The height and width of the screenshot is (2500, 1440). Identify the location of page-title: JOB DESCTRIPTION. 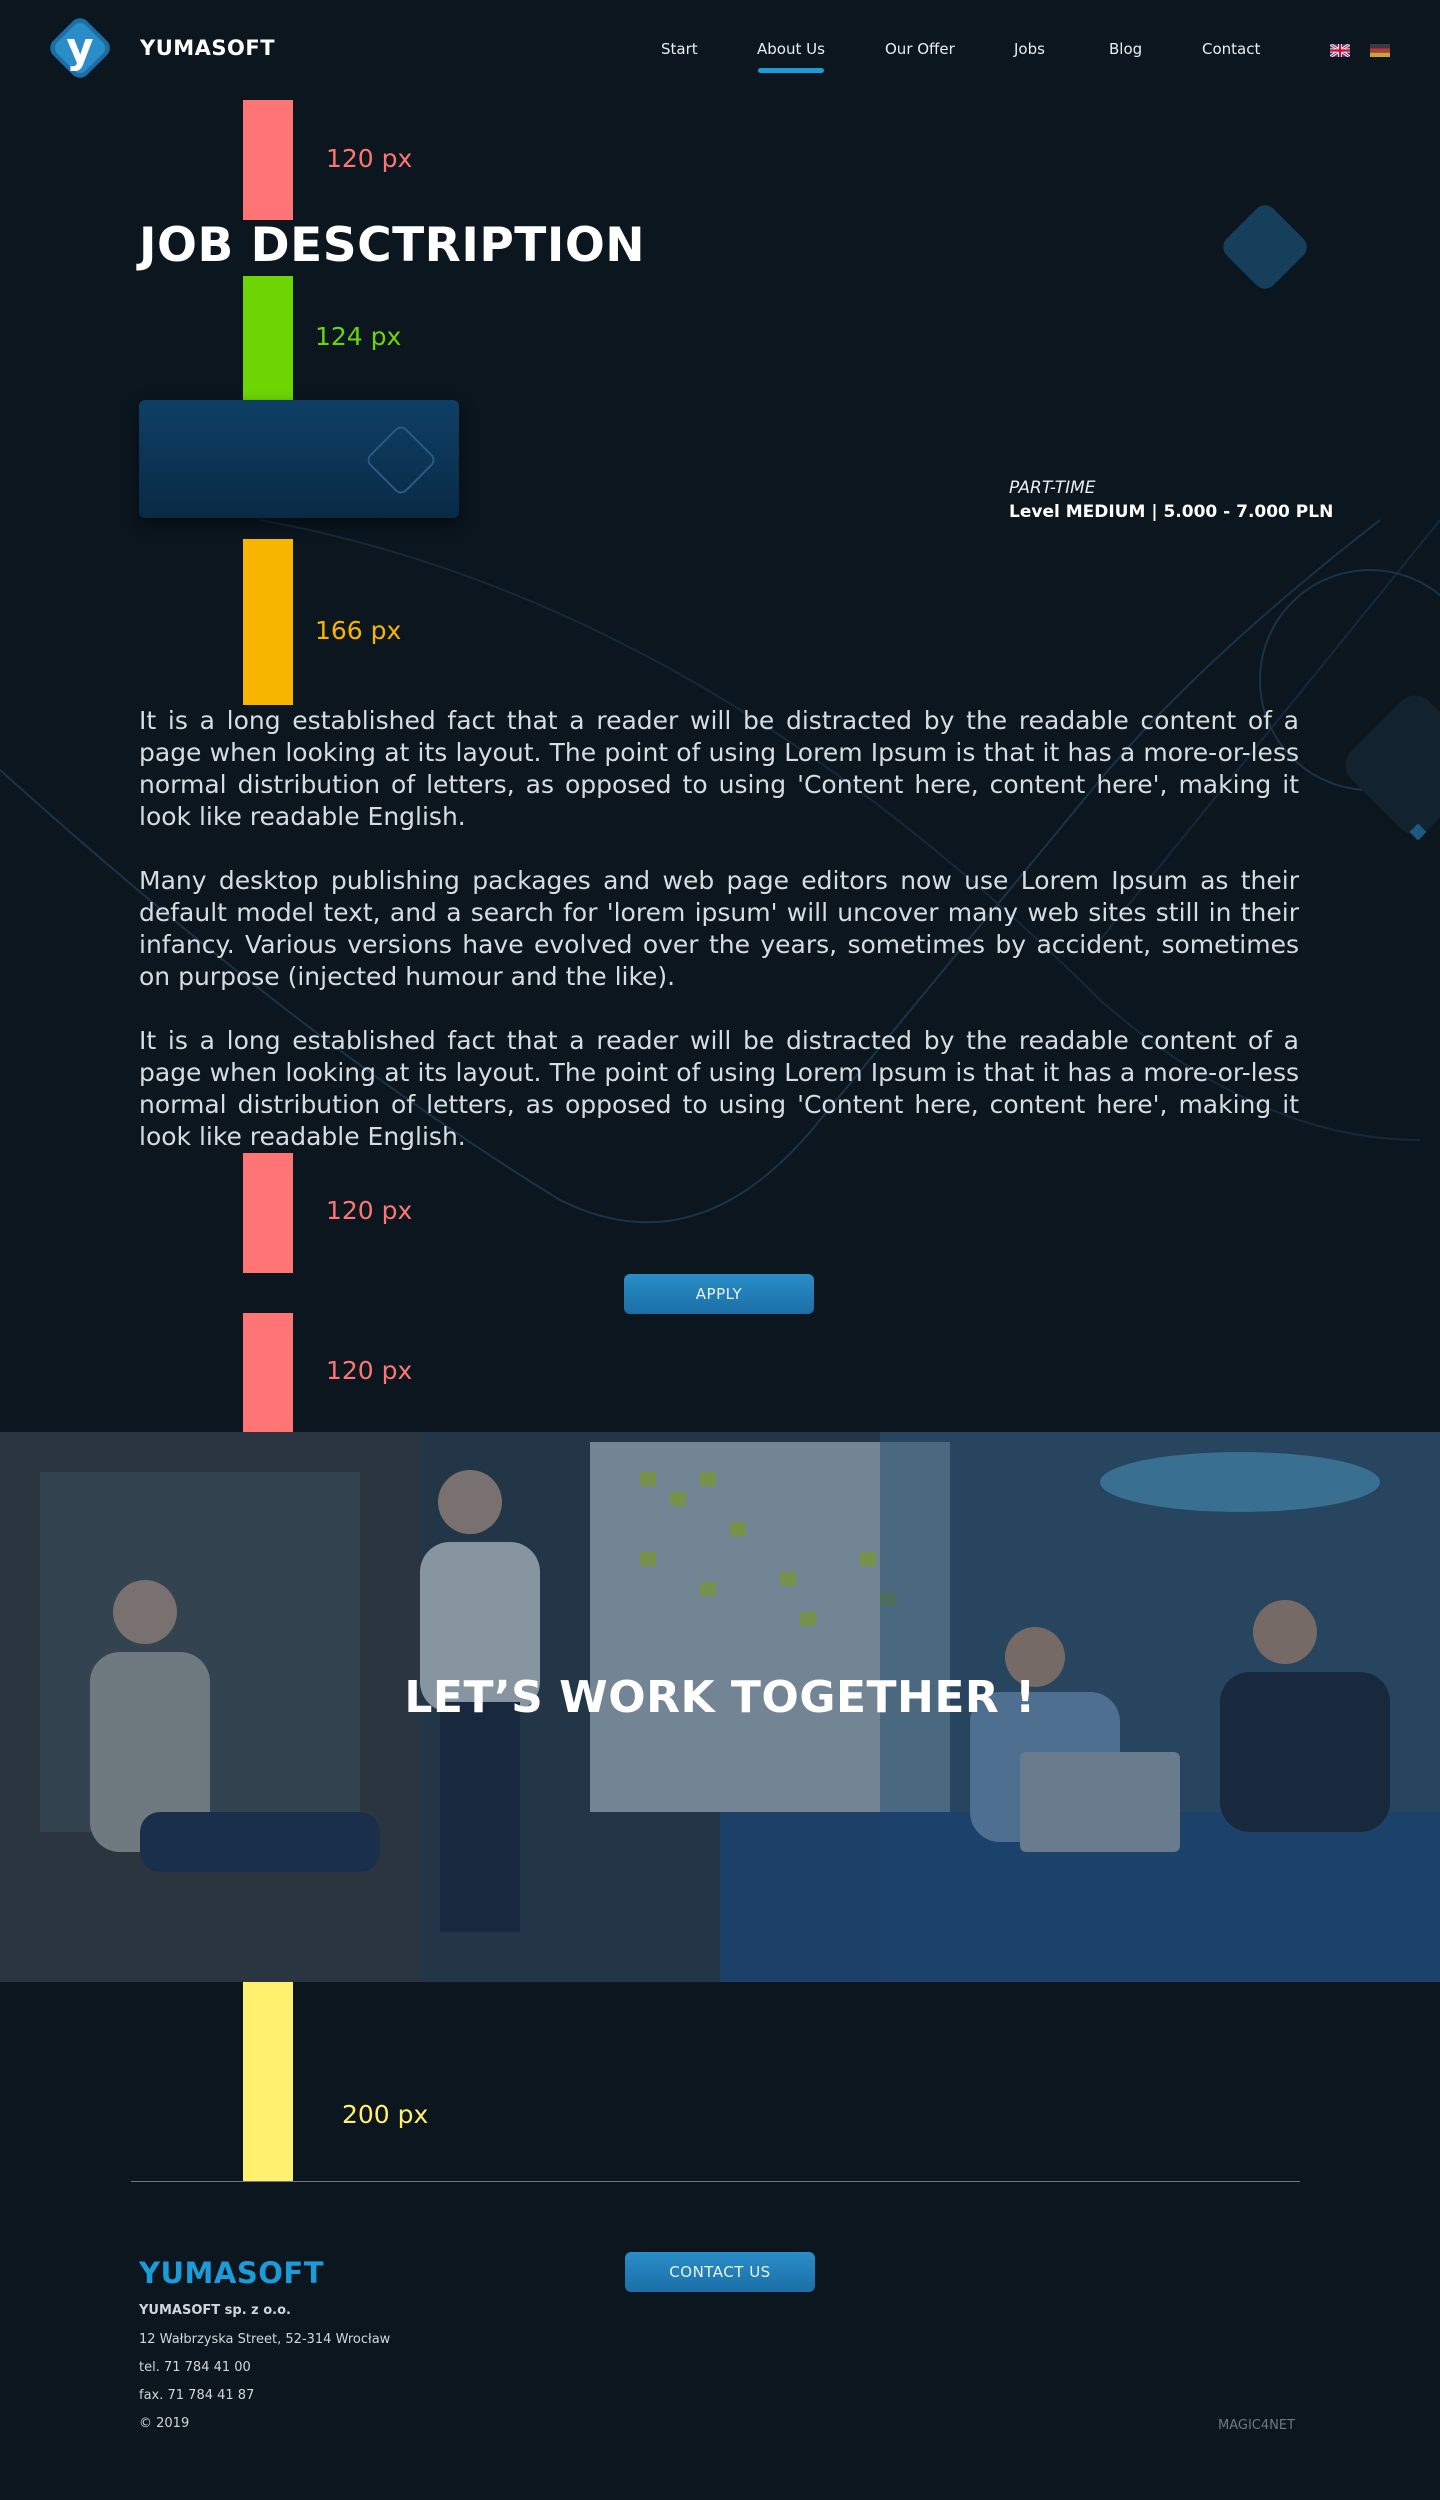
(392, 245).